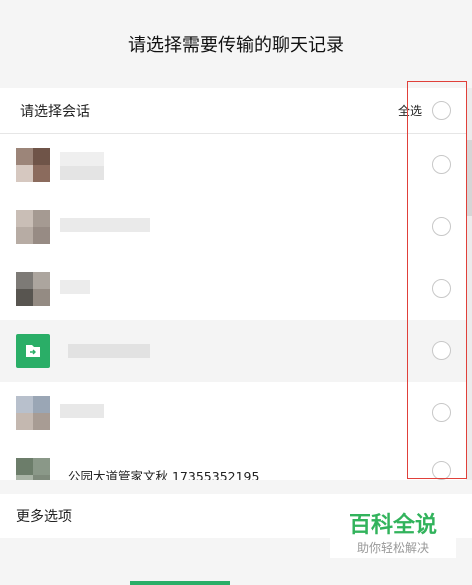  What do you see at coordinates (392, 525) in the screenshot?
I see `watermark-main: 百科全说` at bounding box center [392, 525].